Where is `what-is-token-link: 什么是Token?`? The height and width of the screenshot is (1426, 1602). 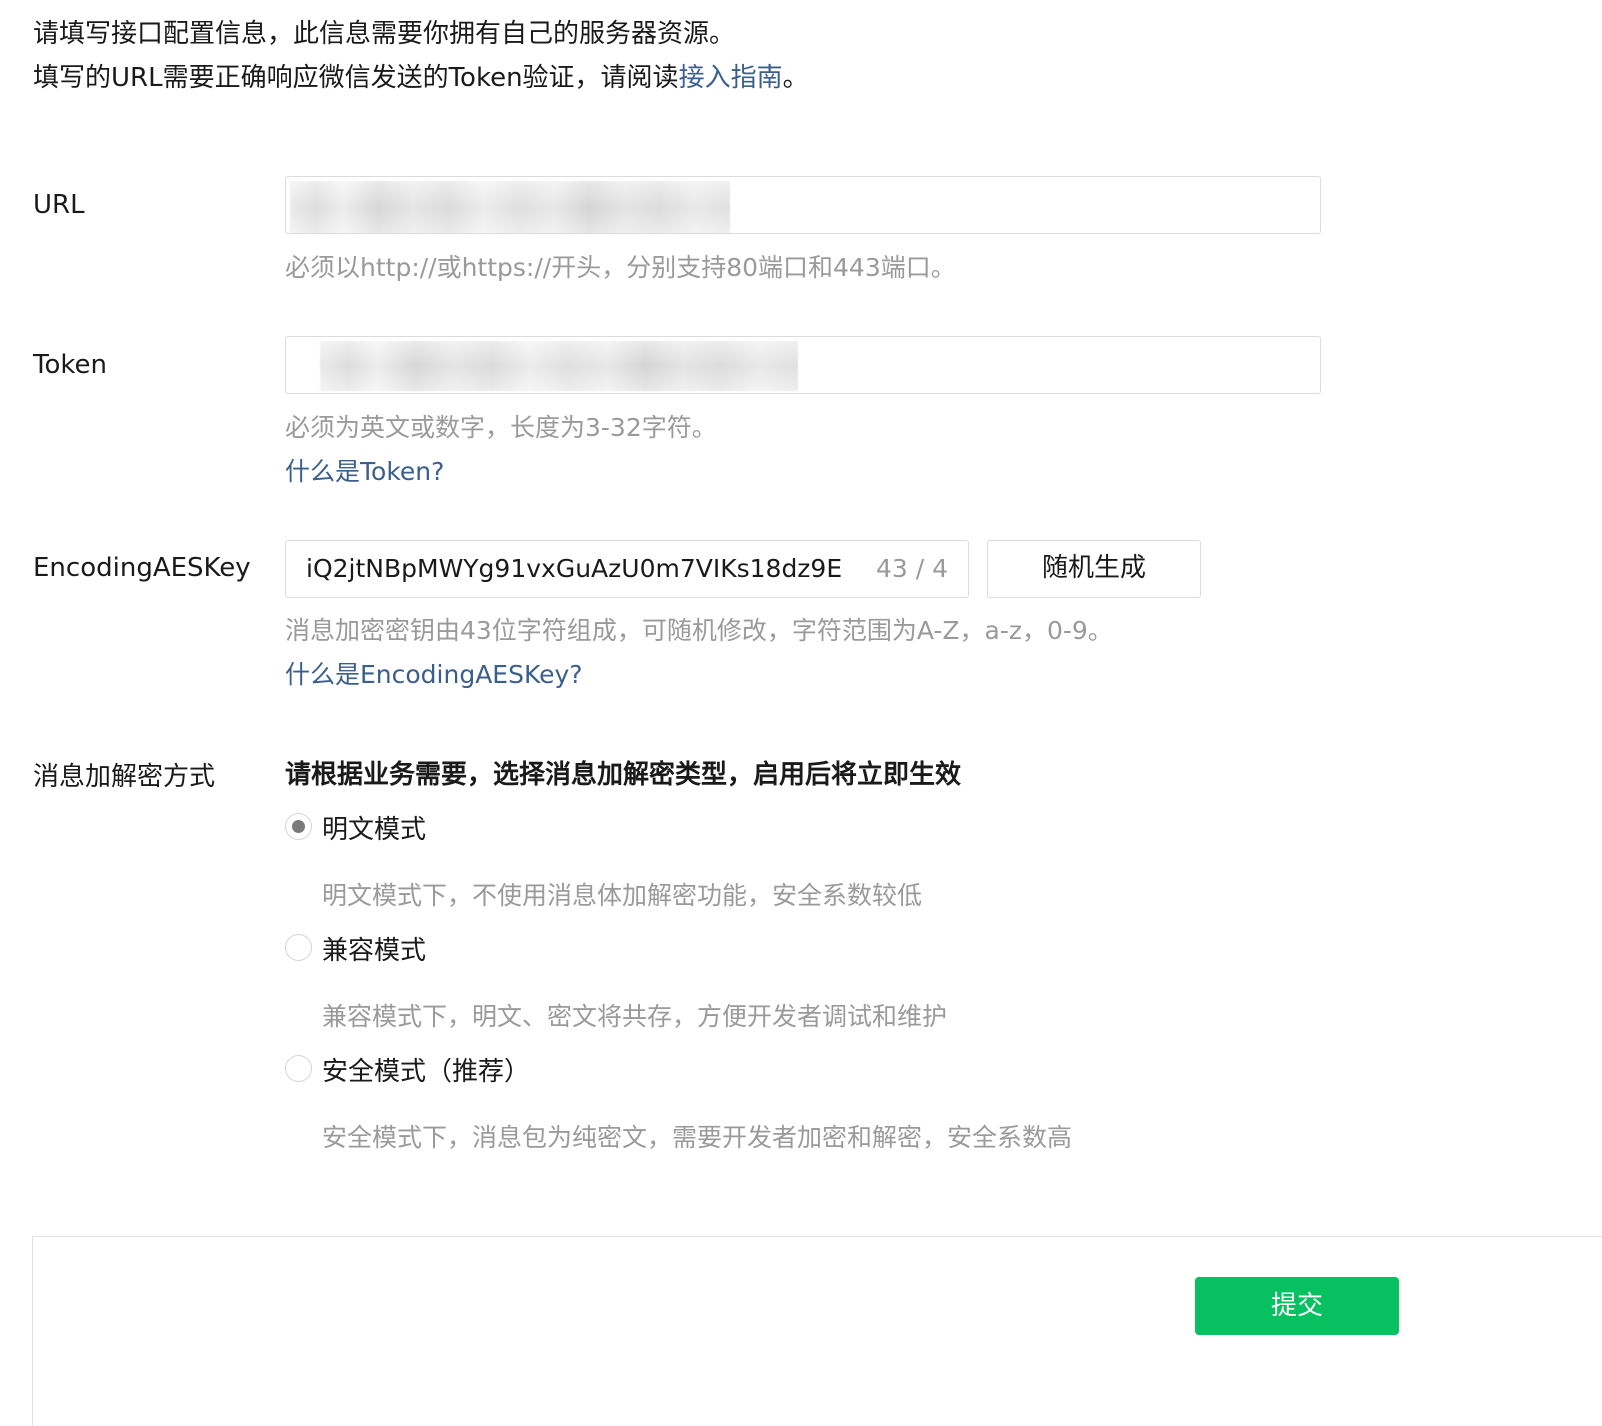 what-is-token-link: 什么是Token? is located at coordinates (364, 470).